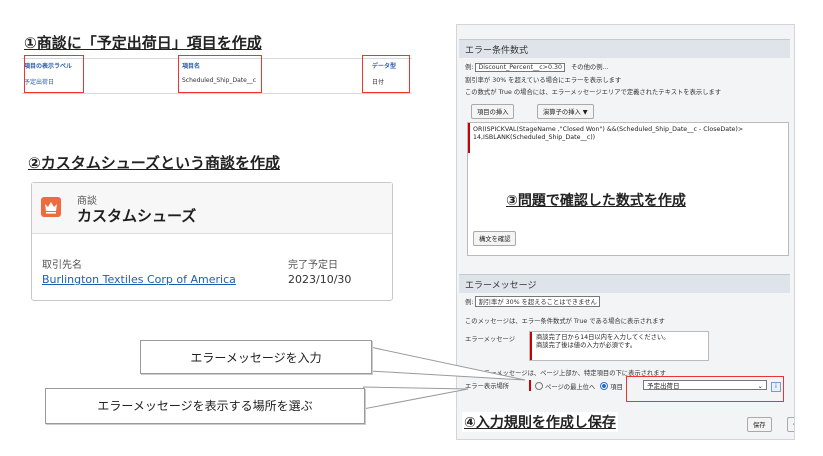 The width and height of the screenshot is (823, 456). Describe the element at coordinates (520, 67) in the screenshot. I see `example-value: Discount_Percent__c>0.30` at that location.